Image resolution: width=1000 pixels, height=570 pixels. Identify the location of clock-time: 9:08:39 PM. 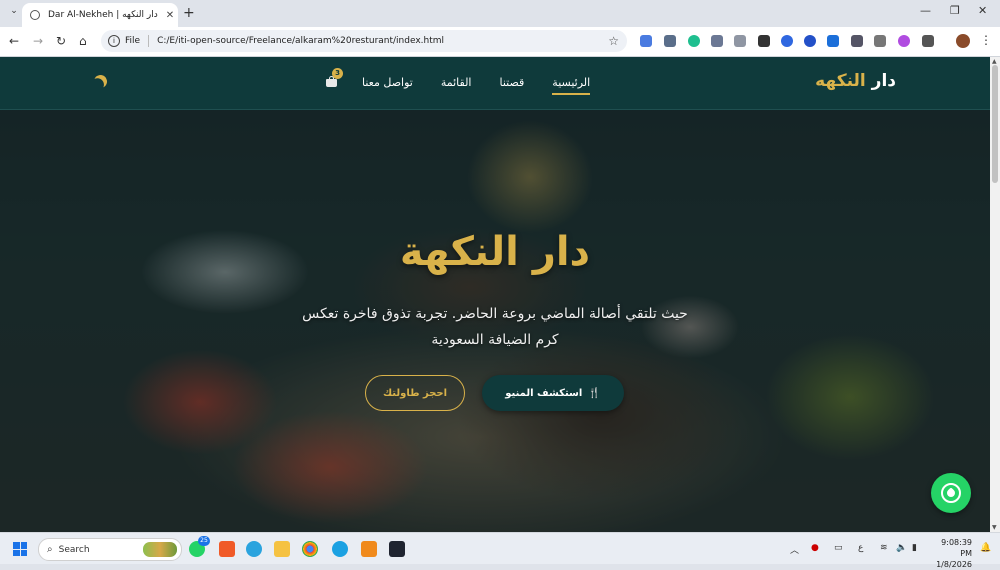
(956, 548).